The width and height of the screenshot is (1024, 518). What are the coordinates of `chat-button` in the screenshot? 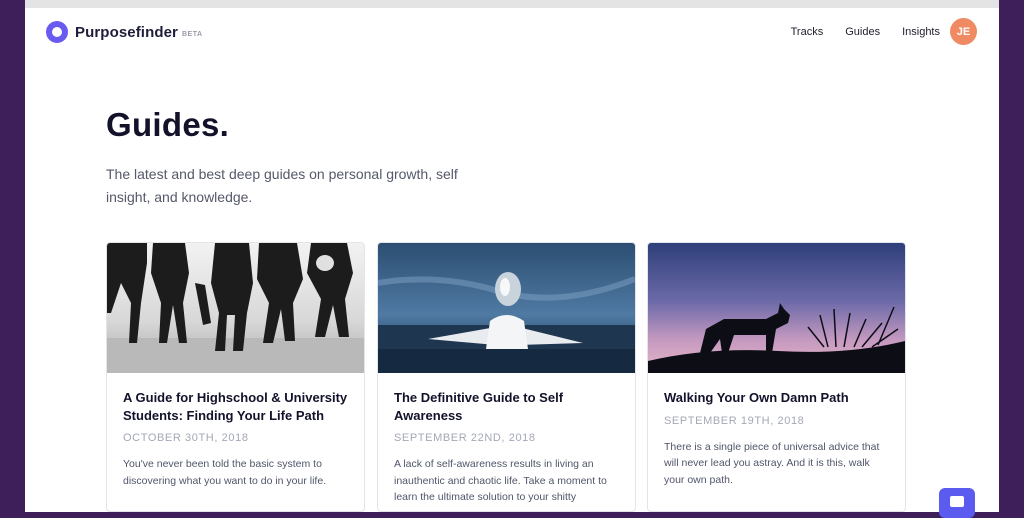 It's located at (957, 503).